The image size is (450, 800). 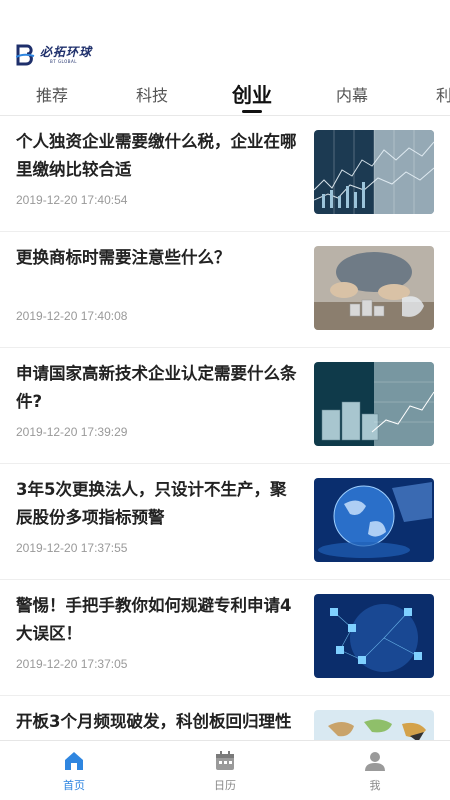 I want to click on logo-text-en: BT GLOBAL, so click(x=64, y=61).